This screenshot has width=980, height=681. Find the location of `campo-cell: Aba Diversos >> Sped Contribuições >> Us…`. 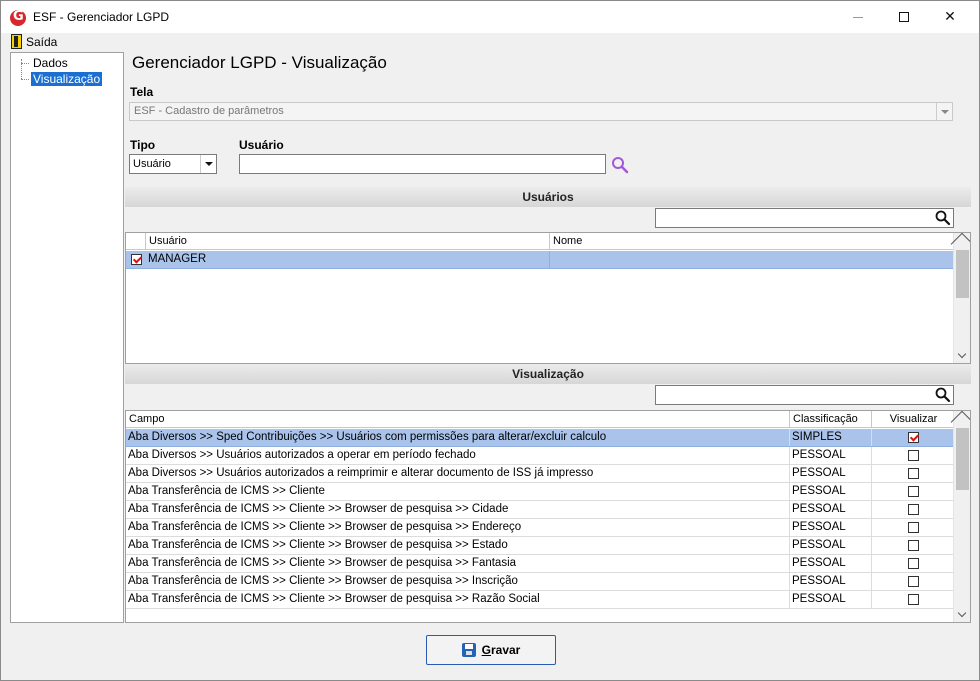

campo-cell: Aba Diversos >> Sped Contribuições >> Us… is located at coordinates (458, 437).